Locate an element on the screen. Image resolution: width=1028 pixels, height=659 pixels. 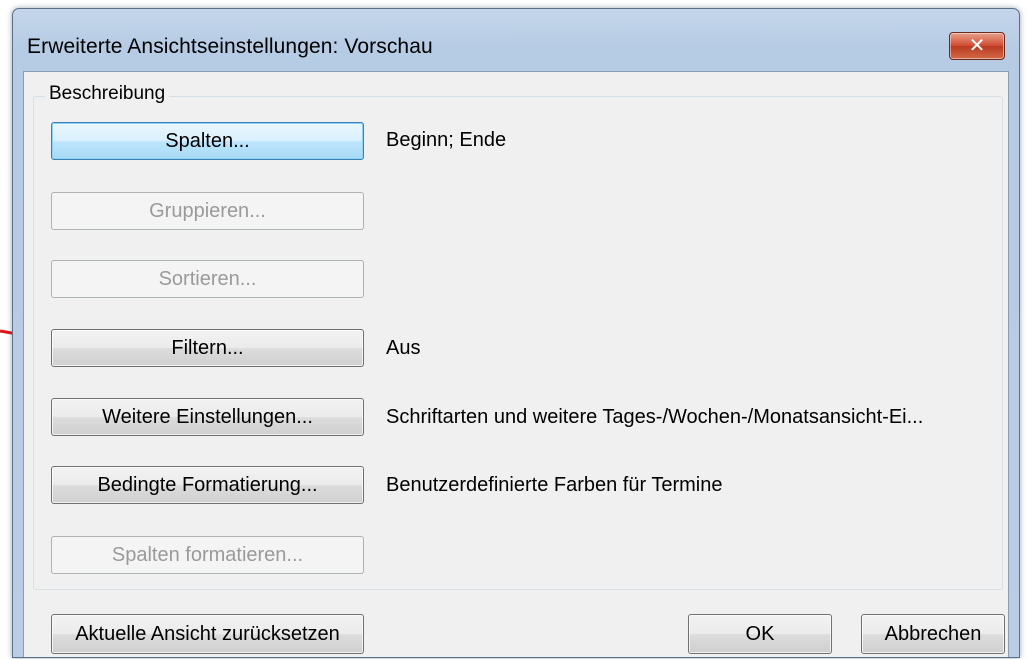
close-button: ✕ is located at coordinates (977, 46).